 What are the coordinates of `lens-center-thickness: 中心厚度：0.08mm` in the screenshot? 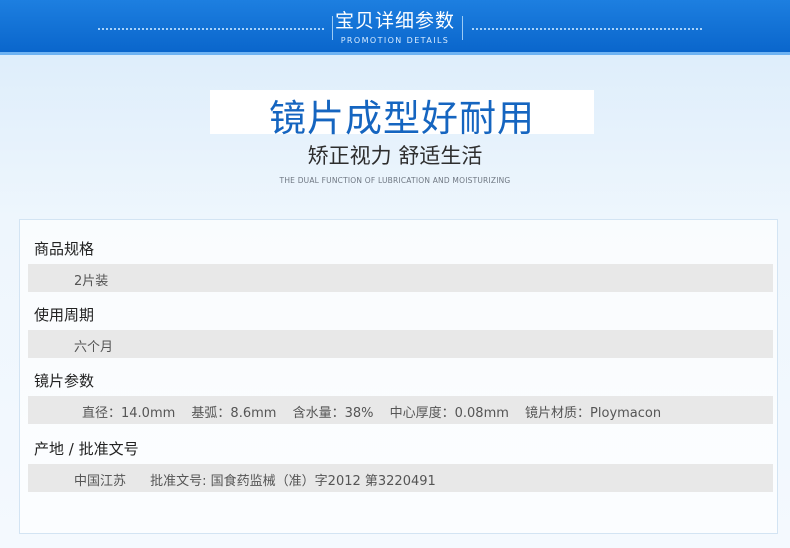 It's located at (449, 413).